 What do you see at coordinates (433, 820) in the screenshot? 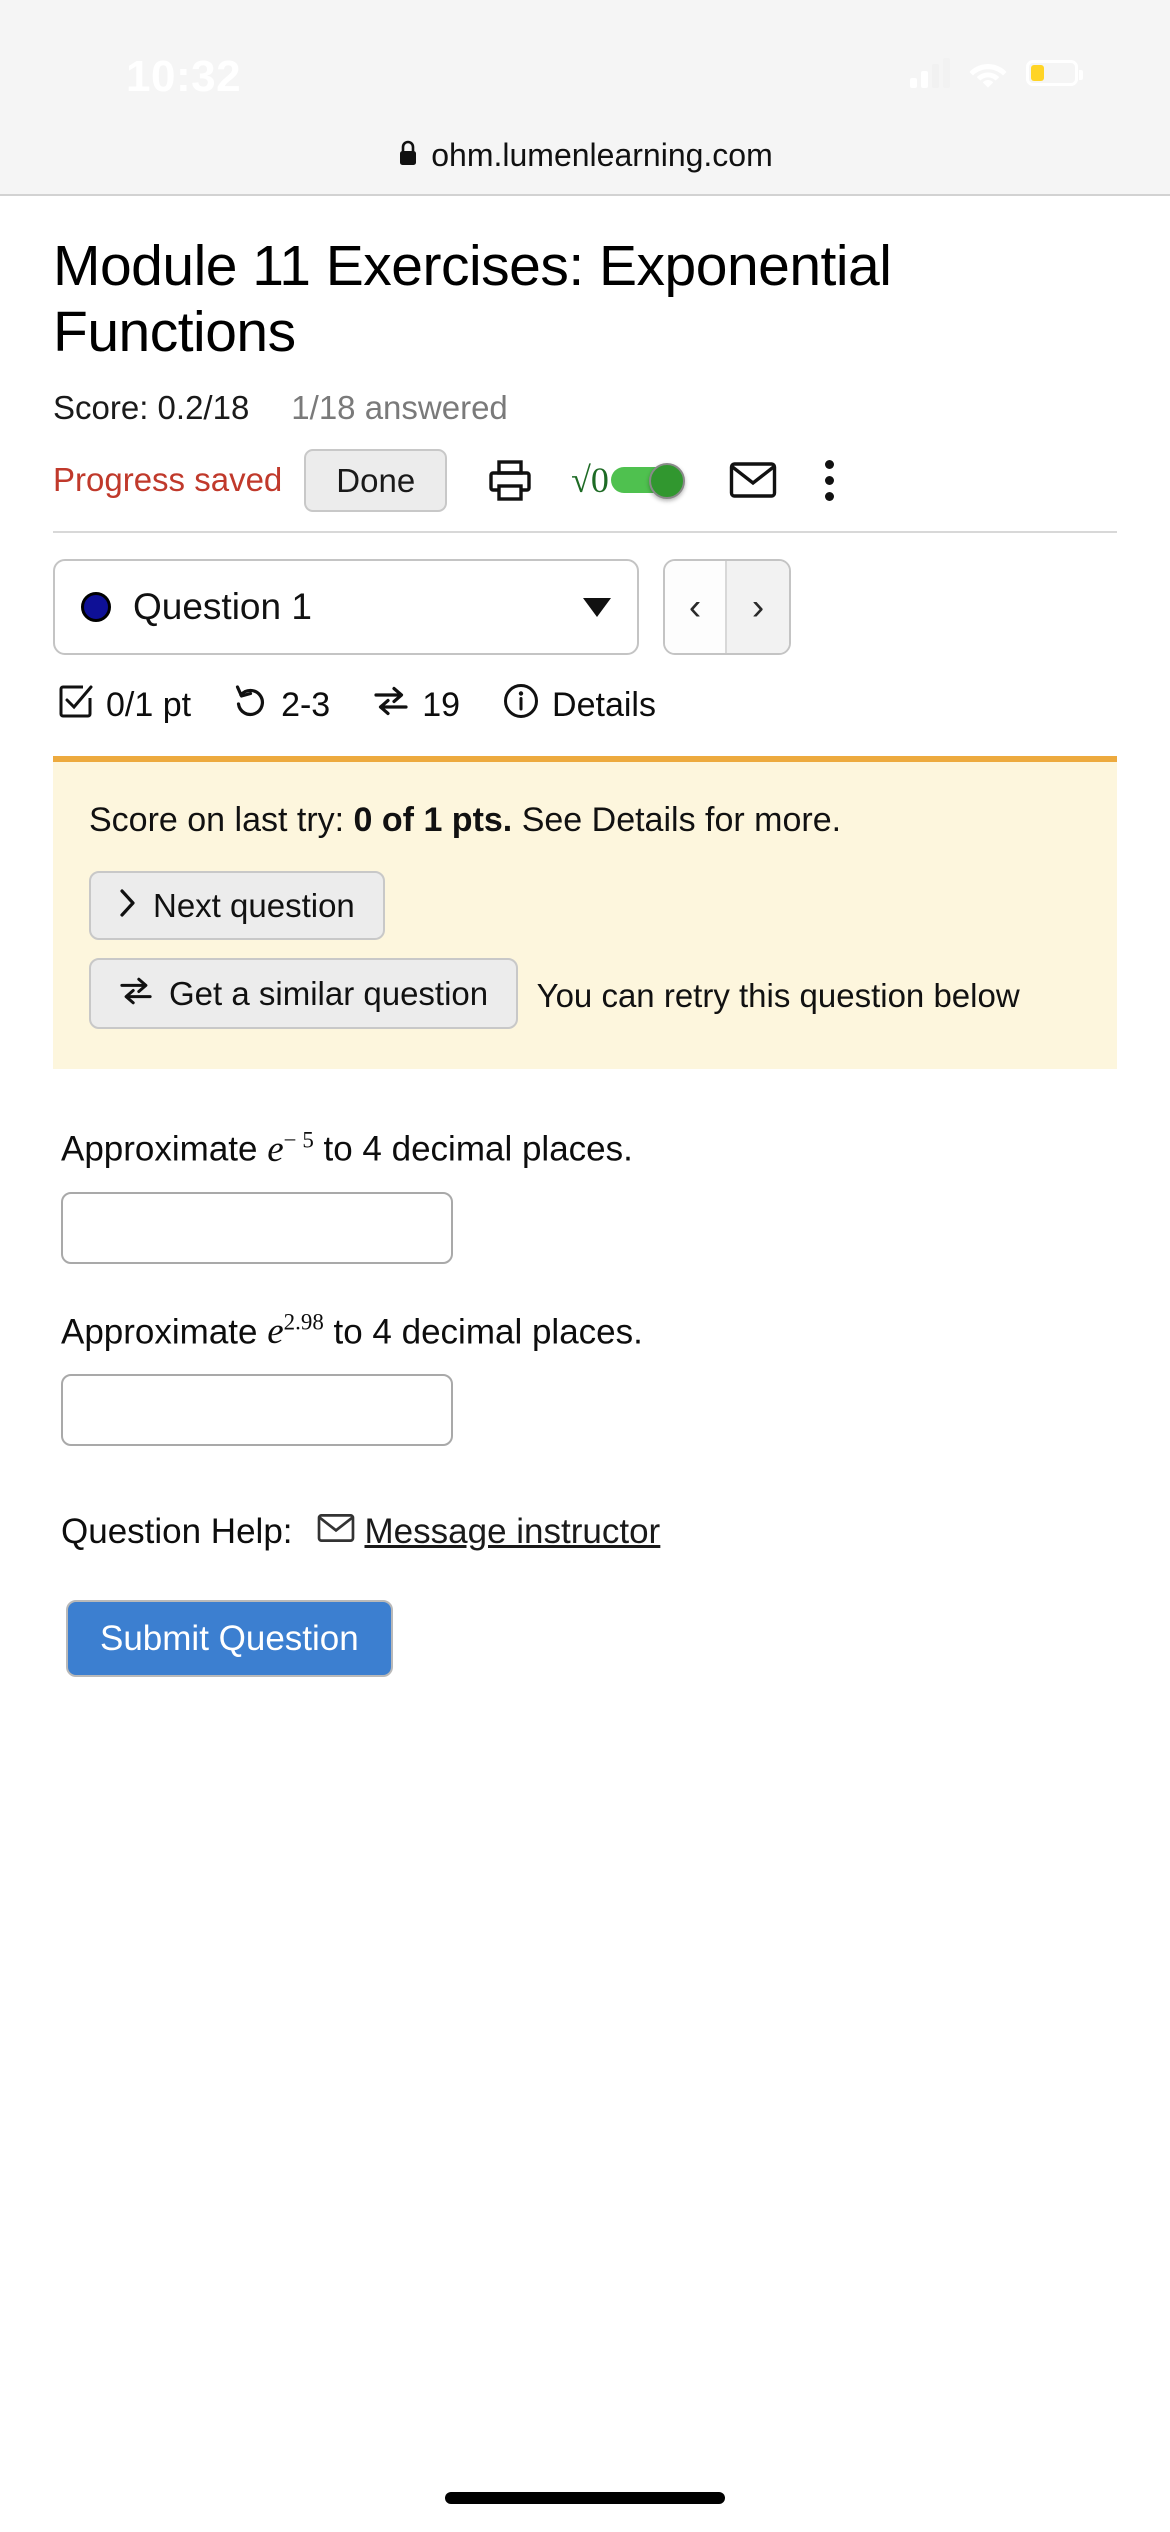
I see `alert-message-score: 0 of 1 pts.` at bounding box center [433, 820].